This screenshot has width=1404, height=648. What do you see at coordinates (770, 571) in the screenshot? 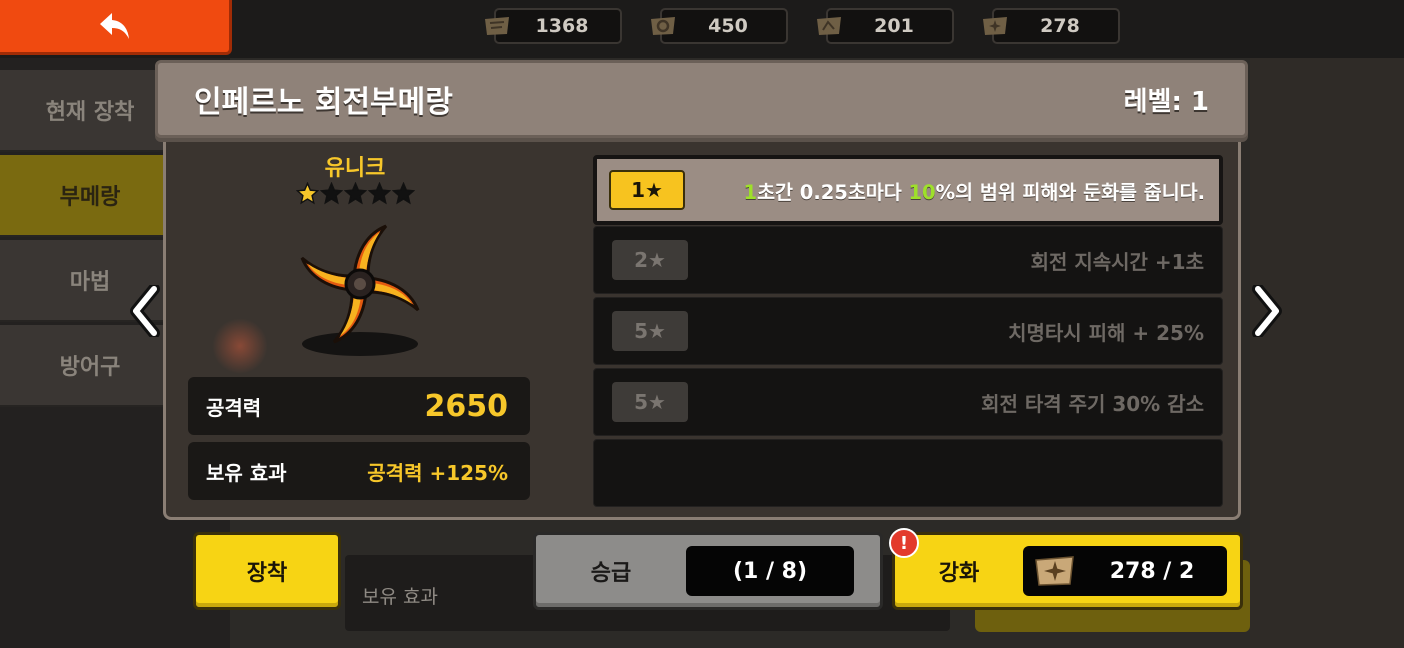
I see `promote-progress: (1 / 8)` at bounding box center [770, 571].